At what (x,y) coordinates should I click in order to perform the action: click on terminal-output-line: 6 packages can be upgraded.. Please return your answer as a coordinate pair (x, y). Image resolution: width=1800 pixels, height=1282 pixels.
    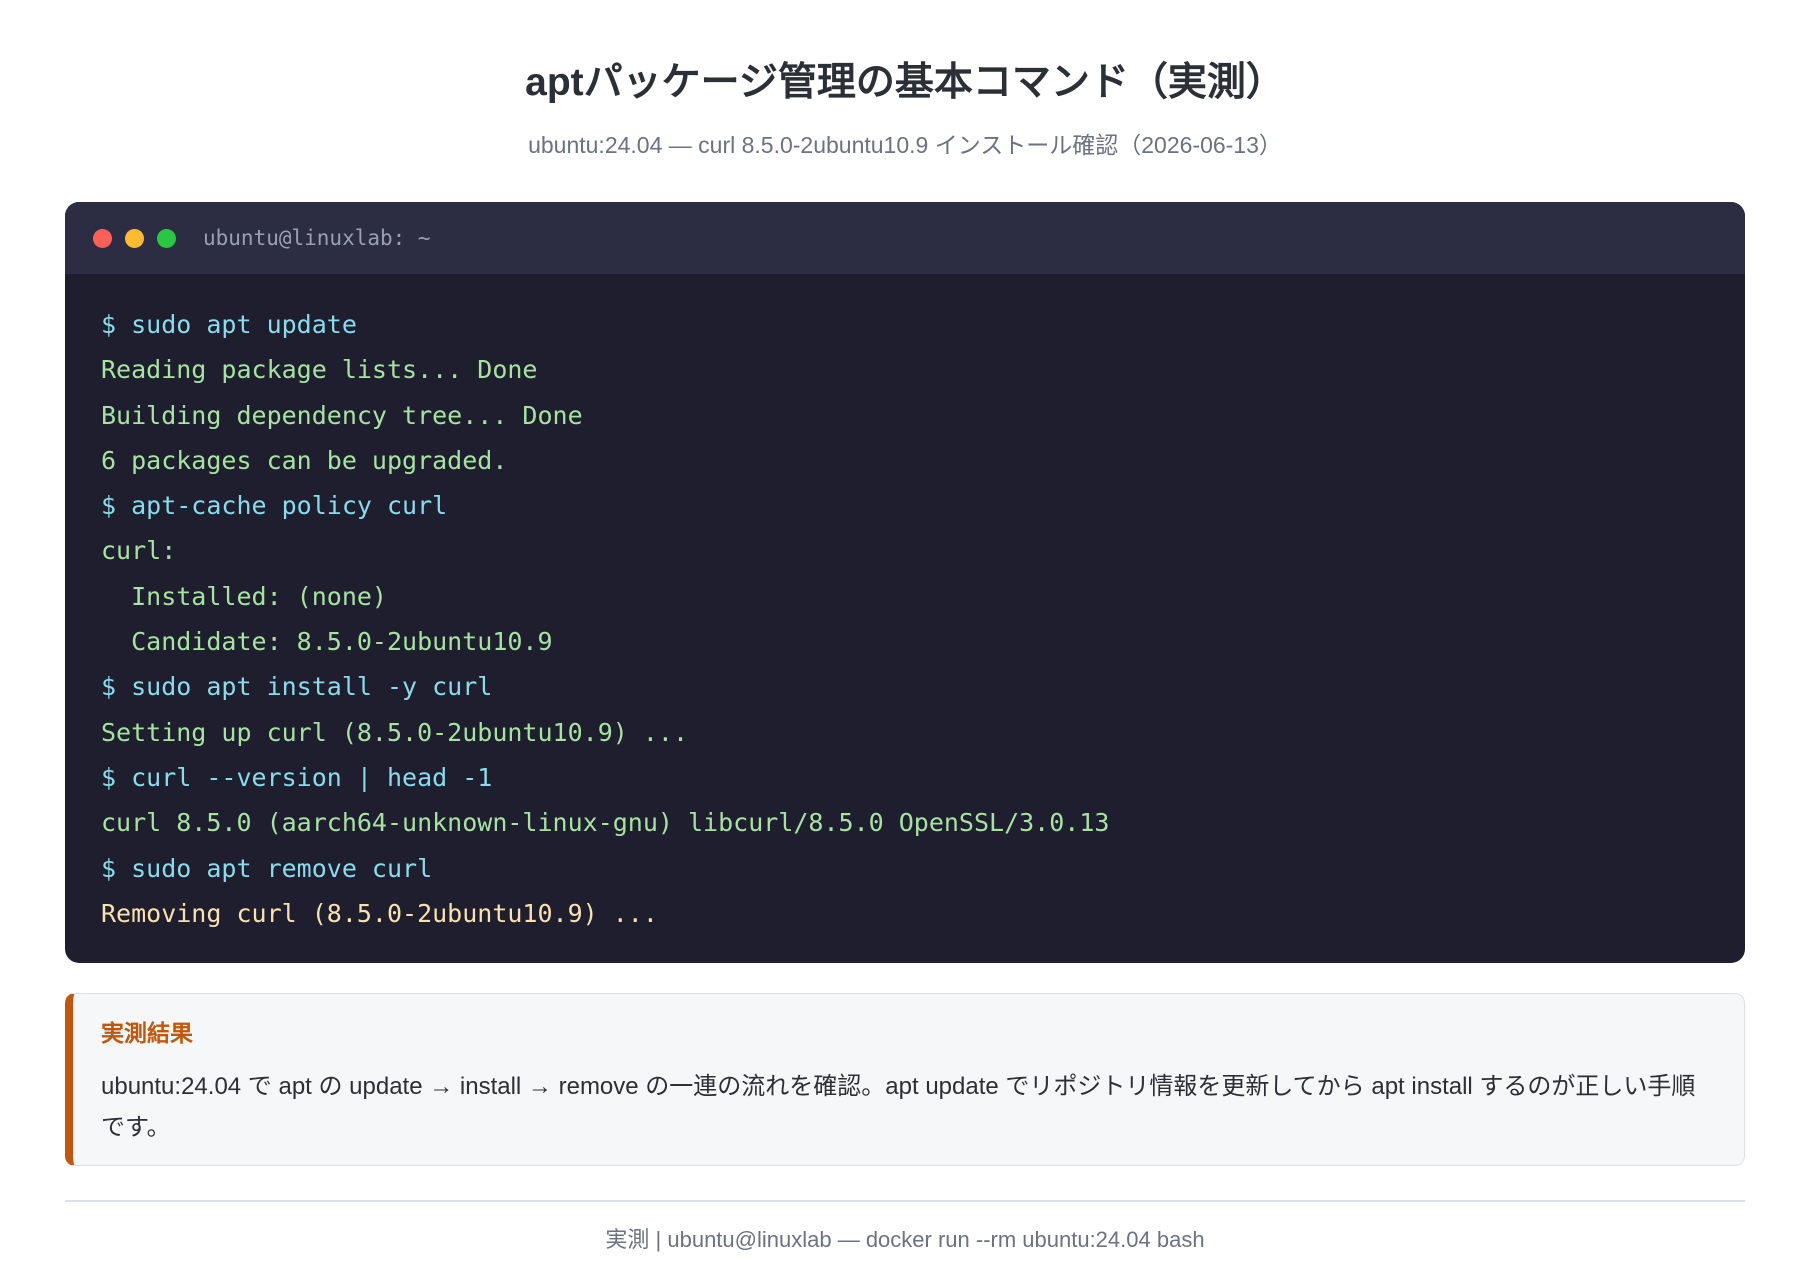
    Looking at the image, I should click on (304, 460).